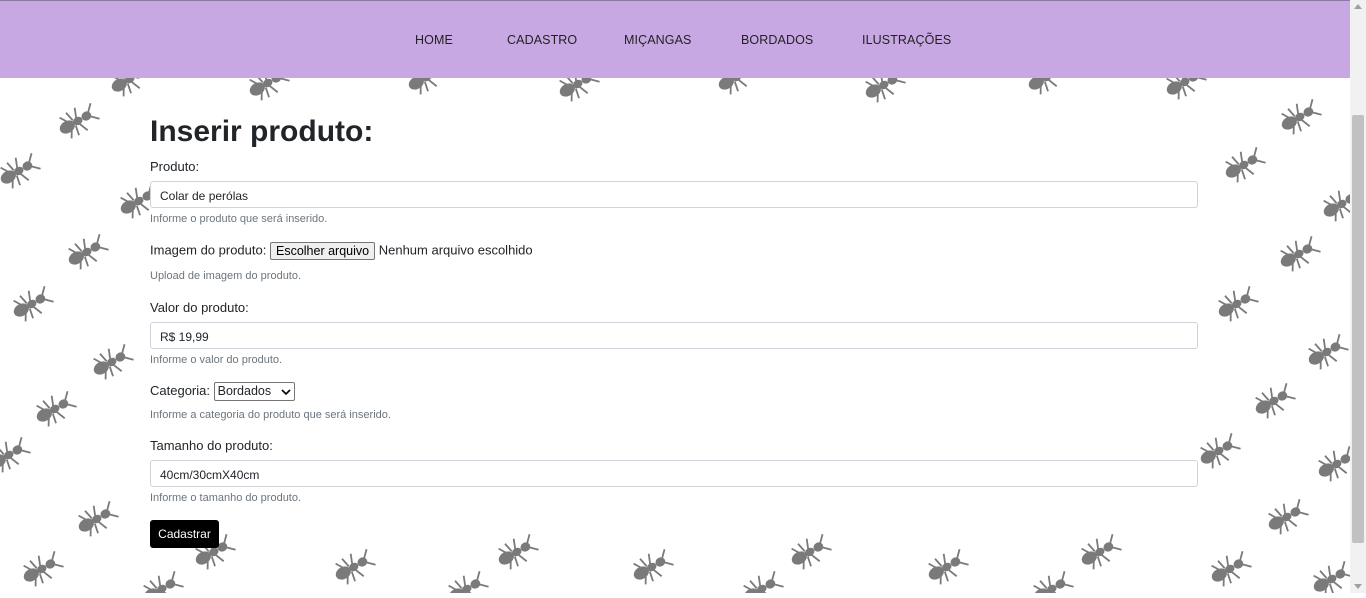 This screenshot has width=1366, height=598. Describe the element at coordinates (211, 445) in the screenshot. I see `tamanho-label: Tamanho do produto:` at that location.